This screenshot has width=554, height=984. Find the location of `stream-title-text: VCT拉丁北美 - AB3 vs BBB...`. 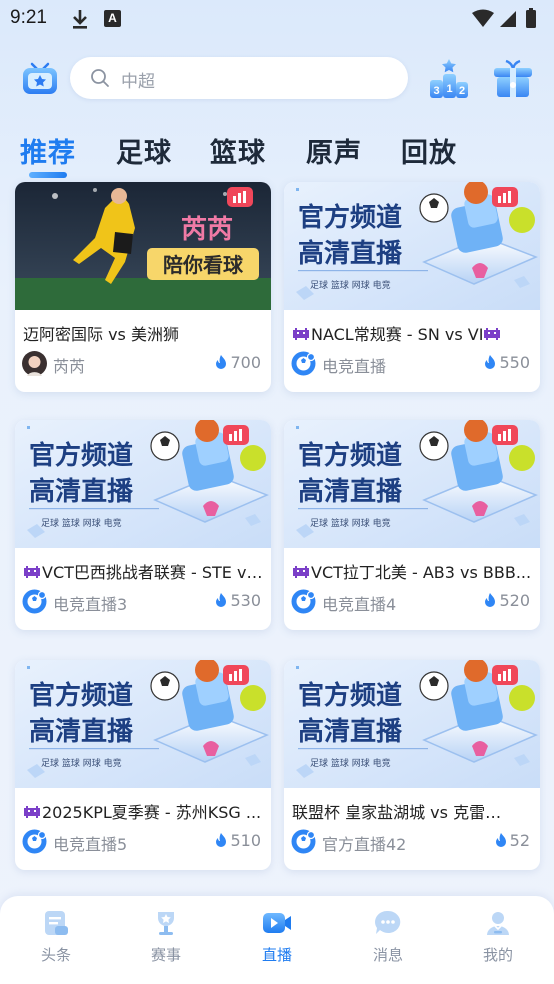

stream-title-text: VCT拉丁北美 - AB3 vs BBB... is located at coordinates (421, 572).